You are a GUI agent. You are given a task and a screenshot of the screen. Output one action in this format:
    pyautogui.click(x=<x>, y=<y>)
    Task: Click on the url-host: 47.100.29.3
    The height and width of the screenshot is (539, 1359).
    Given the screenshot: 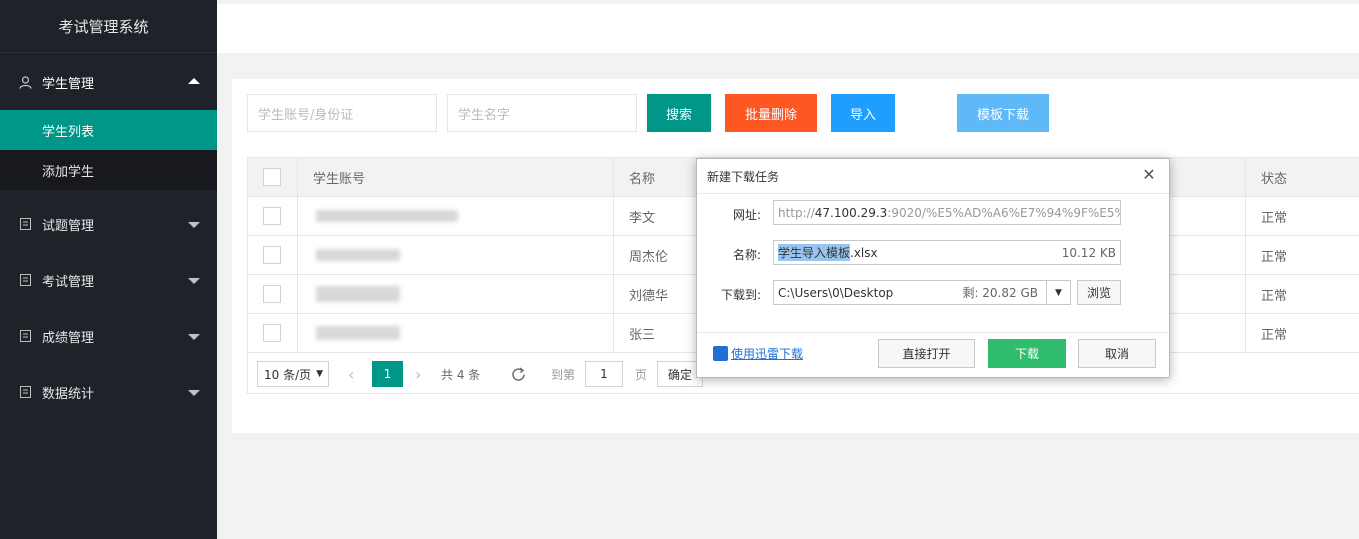 What is the action you would take?
    pyautogui.click(x=851, y=212)
    